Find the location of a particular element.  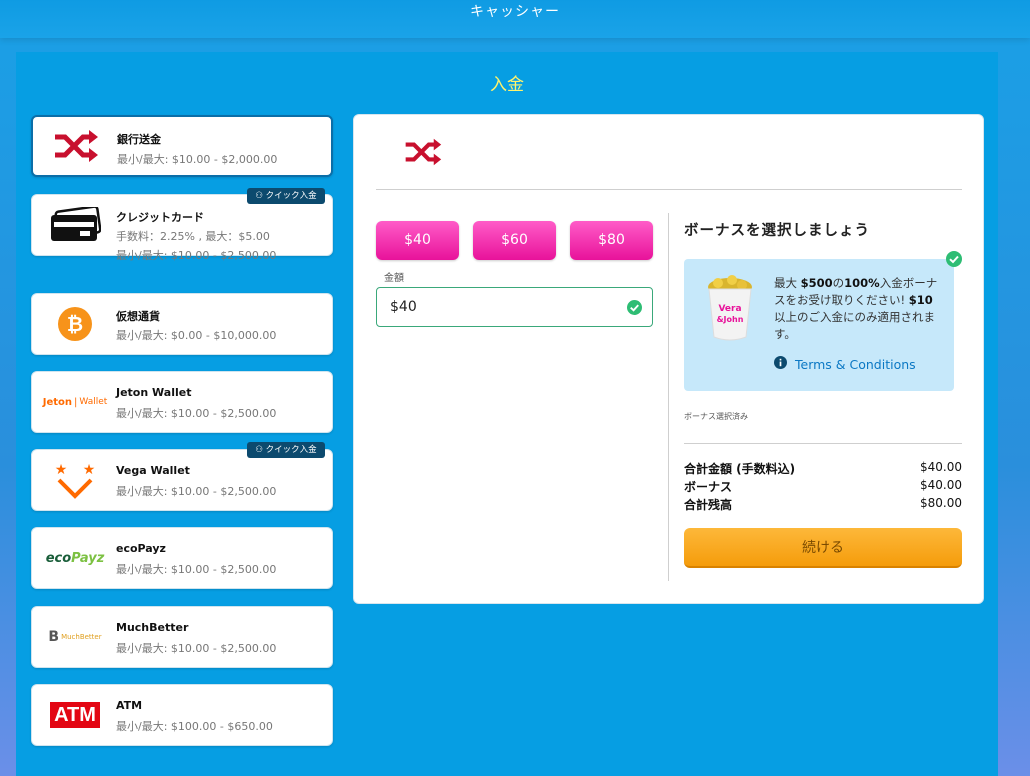

vega-wallet-logo: ★ ★ is located at coordinates (75, 480).